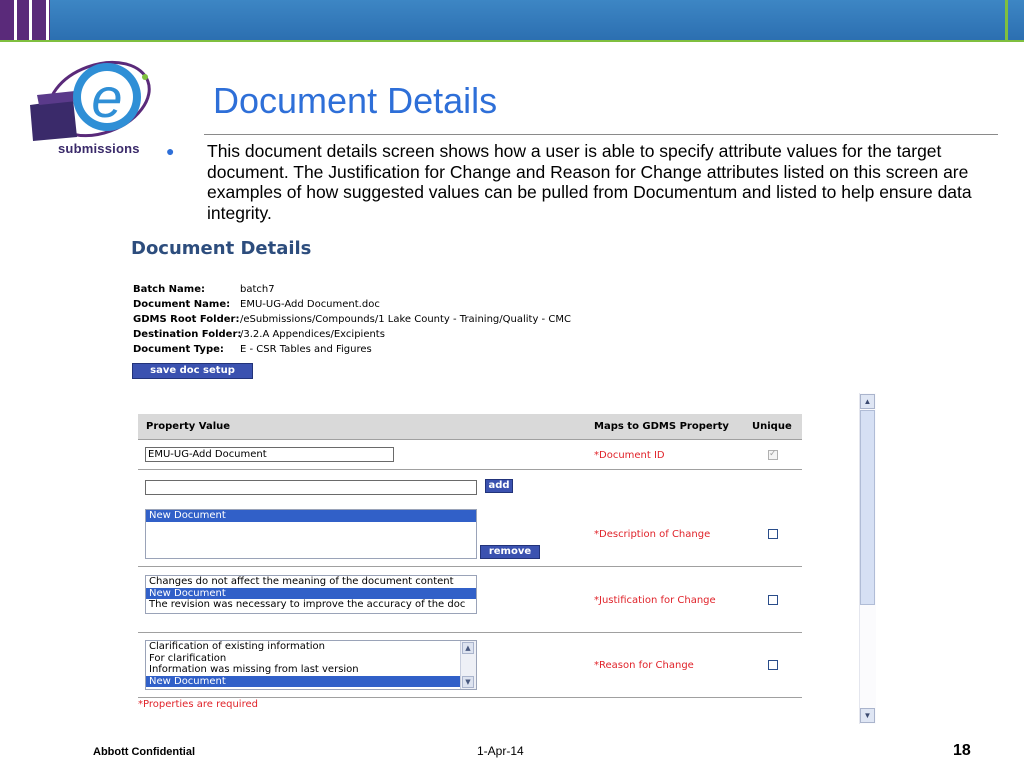 Image resolution: width=1024 pixels, height=768 pixels. Describe the element at coordinates (311, 487) in the screenshot. I see `description-input` at that location.